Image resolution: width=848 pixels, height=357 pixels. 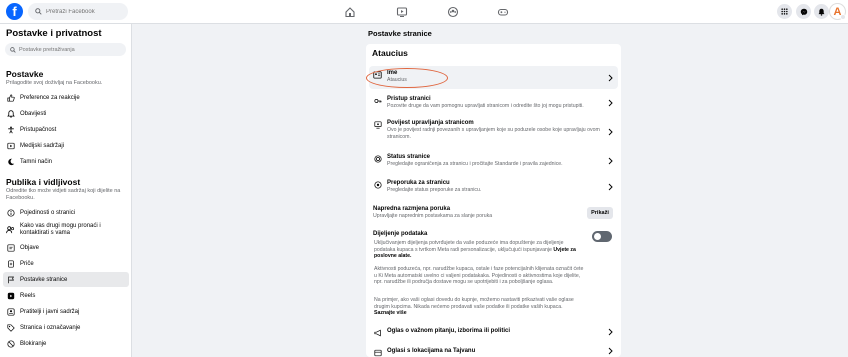 What do you see at coordinates (25, 74) in the screenshot?
I see `section-settings-title: Postavke` at bounding box center [25, 74].